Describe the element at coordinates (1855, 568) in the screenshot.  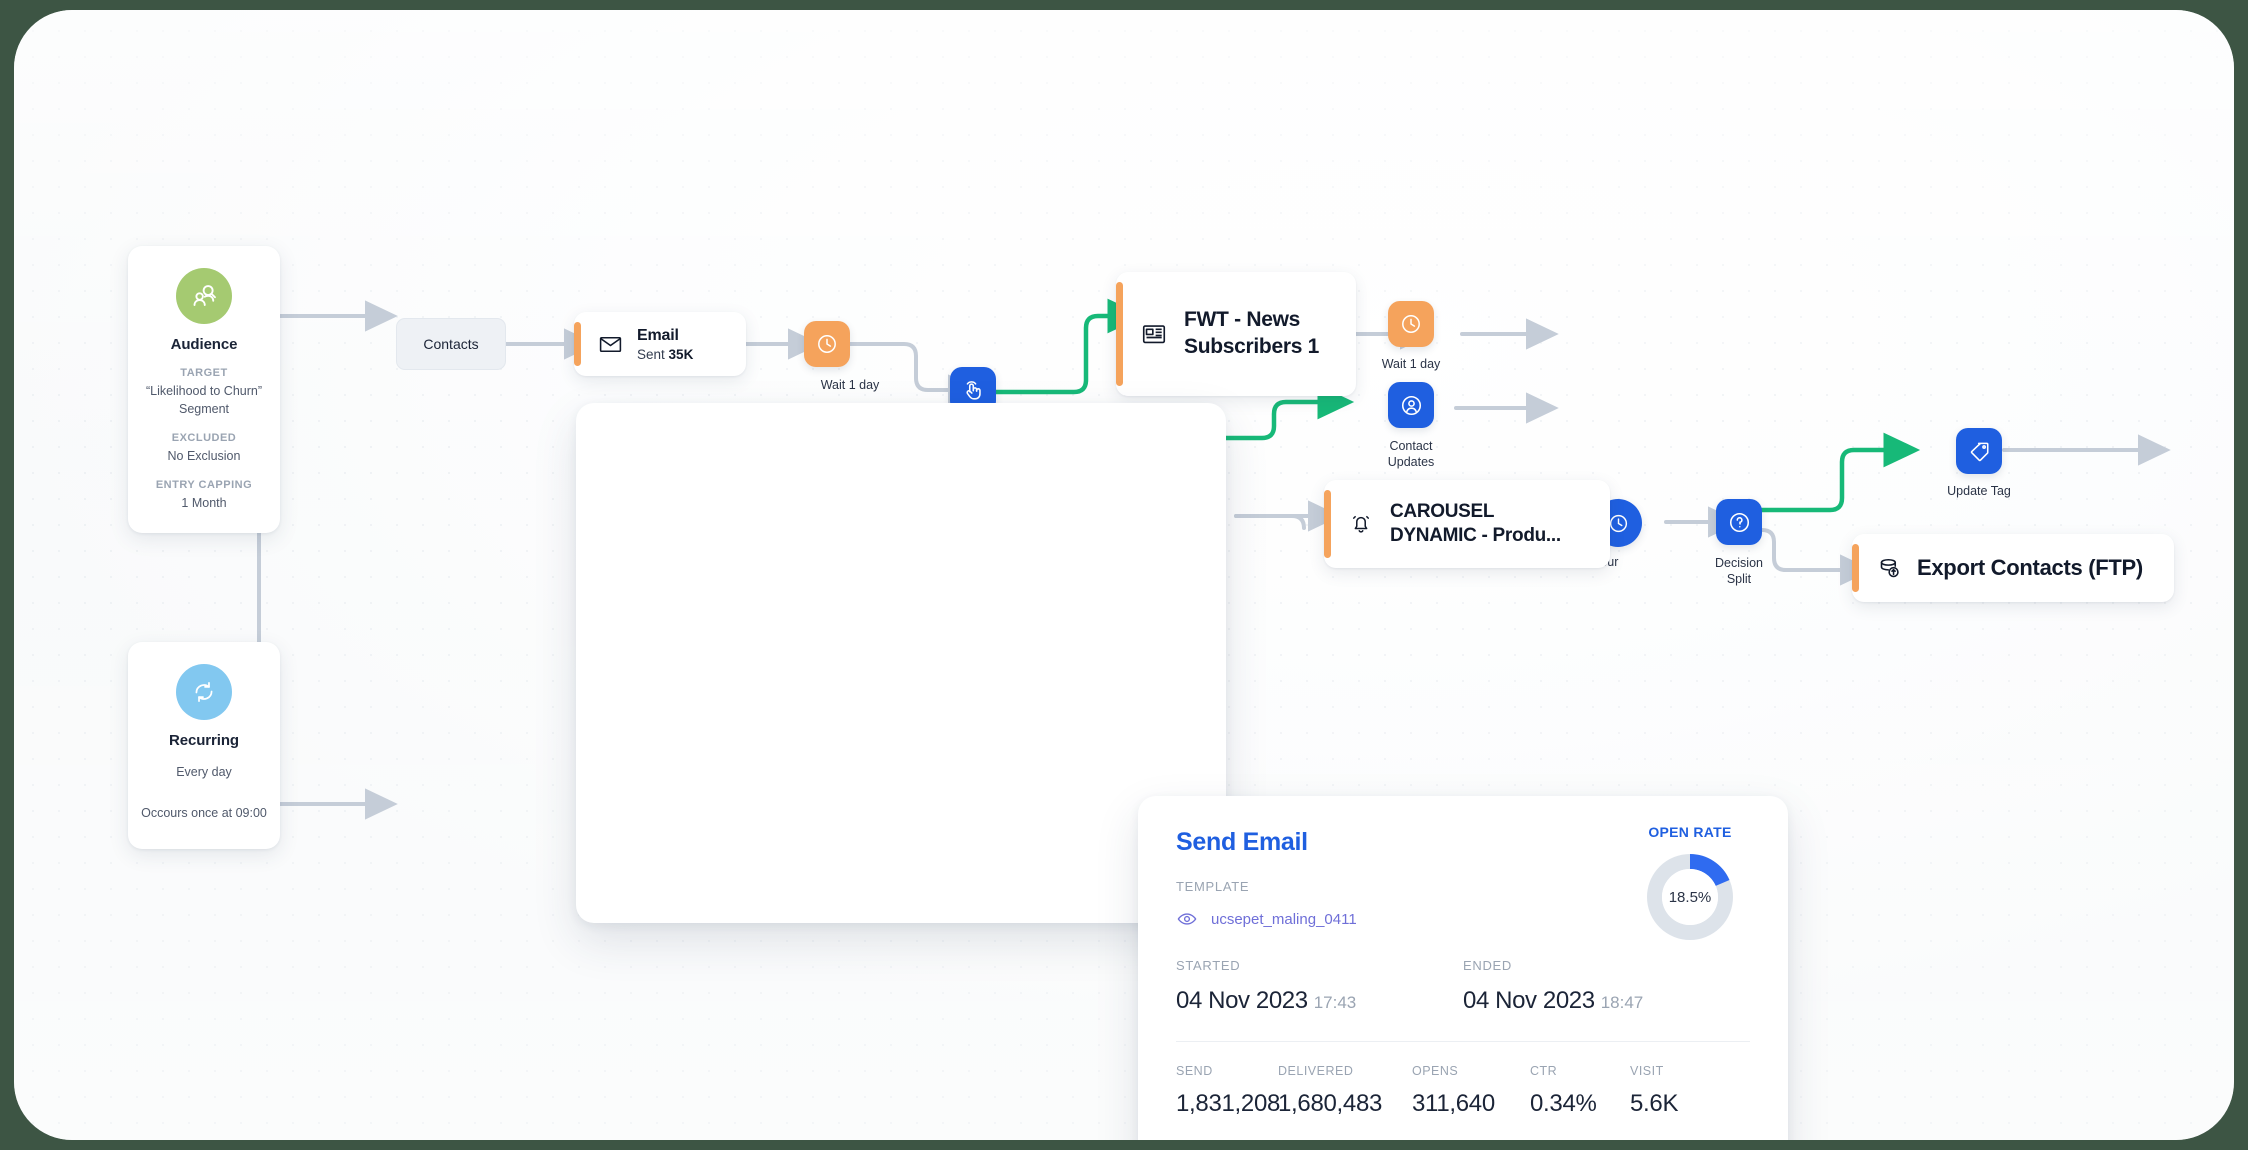
I see `export-contacts-node-stripe` at that location.